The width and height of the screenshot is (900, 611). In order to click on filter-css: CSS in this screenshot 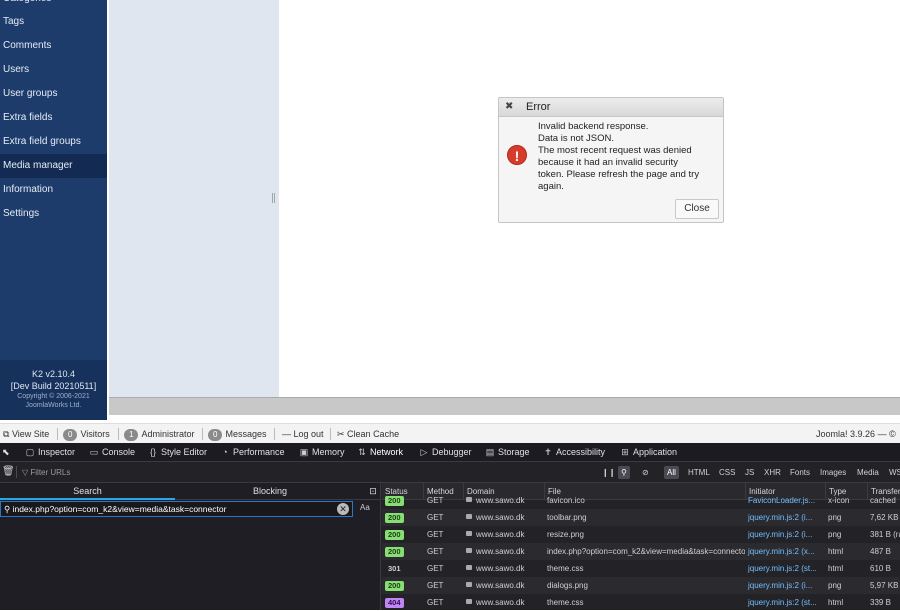, I will do `click(727, 472)`.